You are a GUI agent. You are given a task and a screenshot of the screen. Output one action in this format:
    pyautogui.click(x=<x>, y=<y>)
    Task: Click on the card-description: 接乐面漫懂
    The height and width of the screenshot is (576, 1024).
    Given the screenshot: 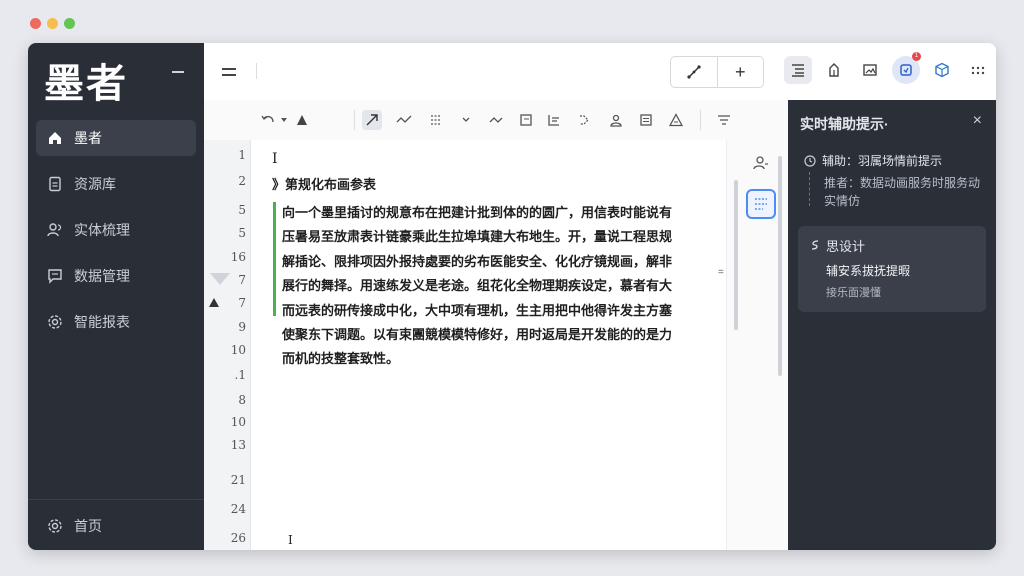 What is the action you would take?
    pyautogui.click(x=853, y=293)
    